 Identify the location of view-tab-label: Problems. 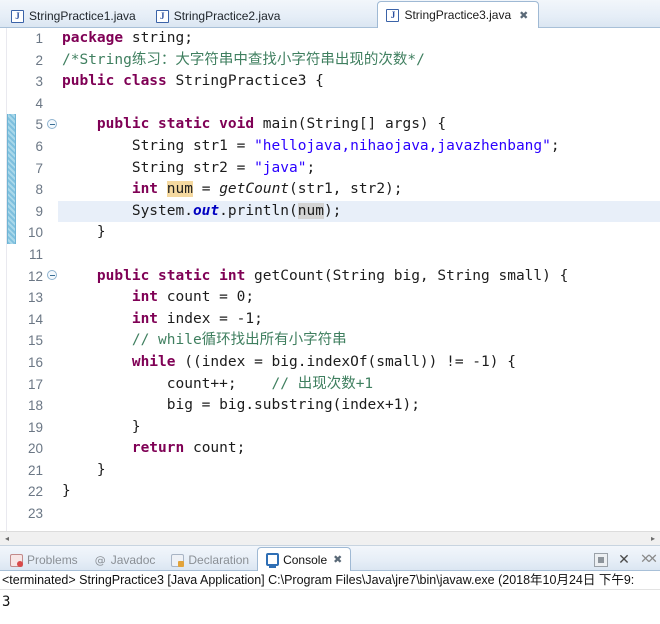
(52, 560).